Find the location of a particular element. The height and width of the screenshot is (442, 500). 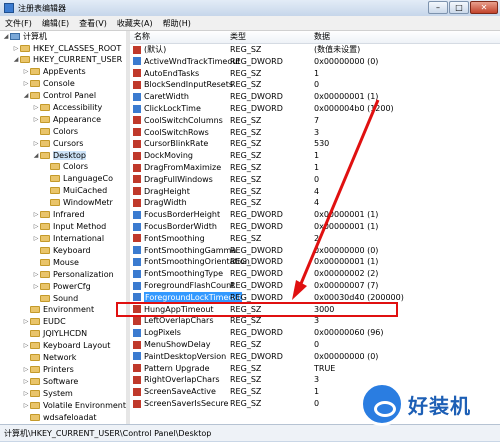

watermark-logo: 好装机 is located at coordinates (430, 410).